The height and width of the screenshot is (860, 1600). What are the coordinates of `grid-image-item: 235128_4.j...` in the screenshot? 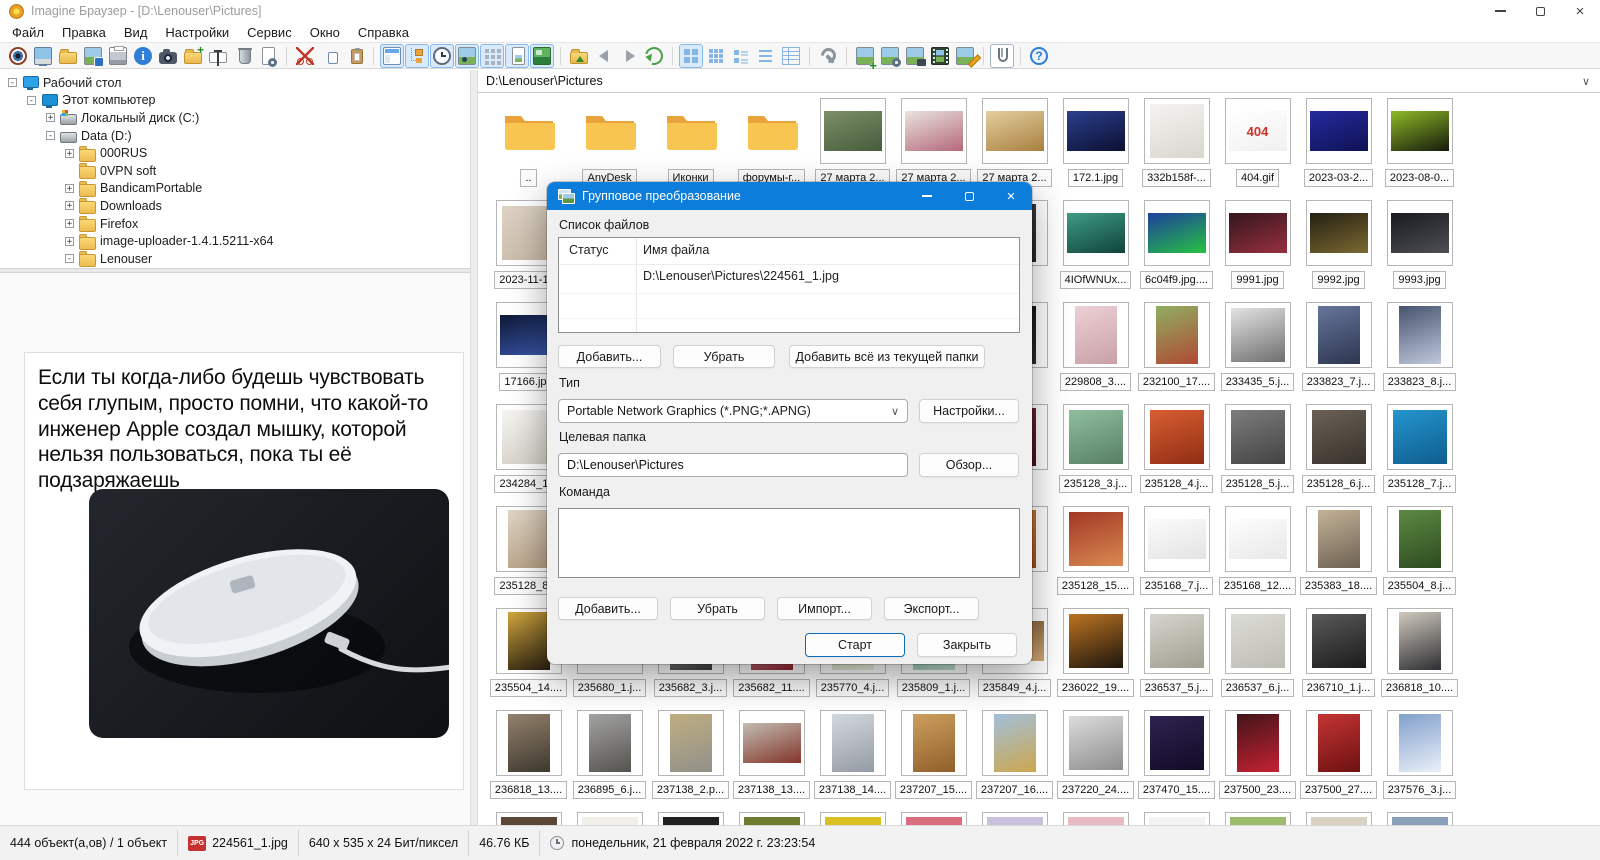 It's located at (1176, 455).